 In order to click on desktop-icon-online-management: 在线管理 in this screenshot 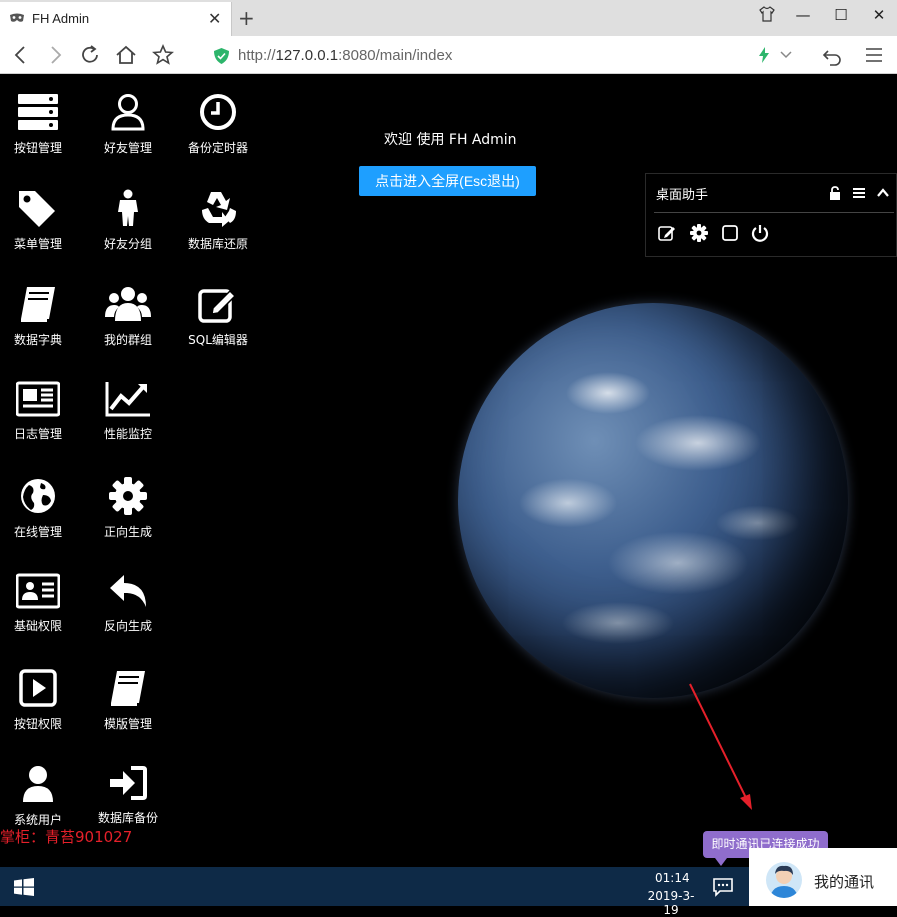, I will do `click(41, 525)`.